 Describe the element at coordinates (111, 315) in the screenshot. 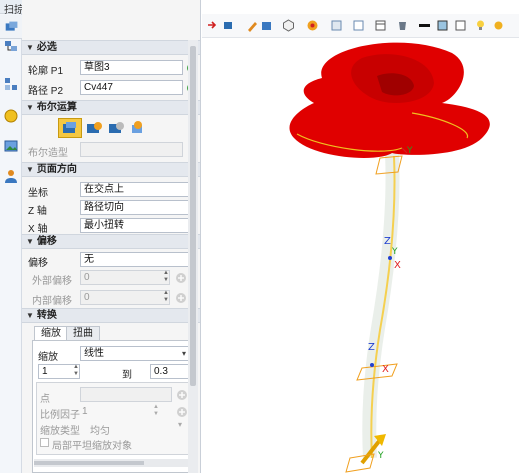

I see `section-transform: ▼ 转换` at that location.